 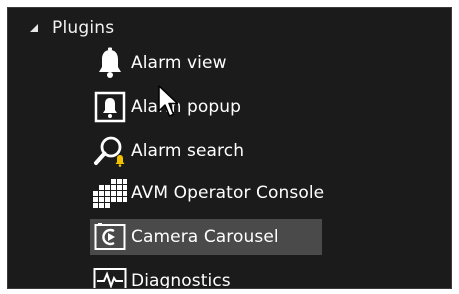 I want to click on tree-item-camera-carousel: Camera Carousel, so click(x=206, y=237).